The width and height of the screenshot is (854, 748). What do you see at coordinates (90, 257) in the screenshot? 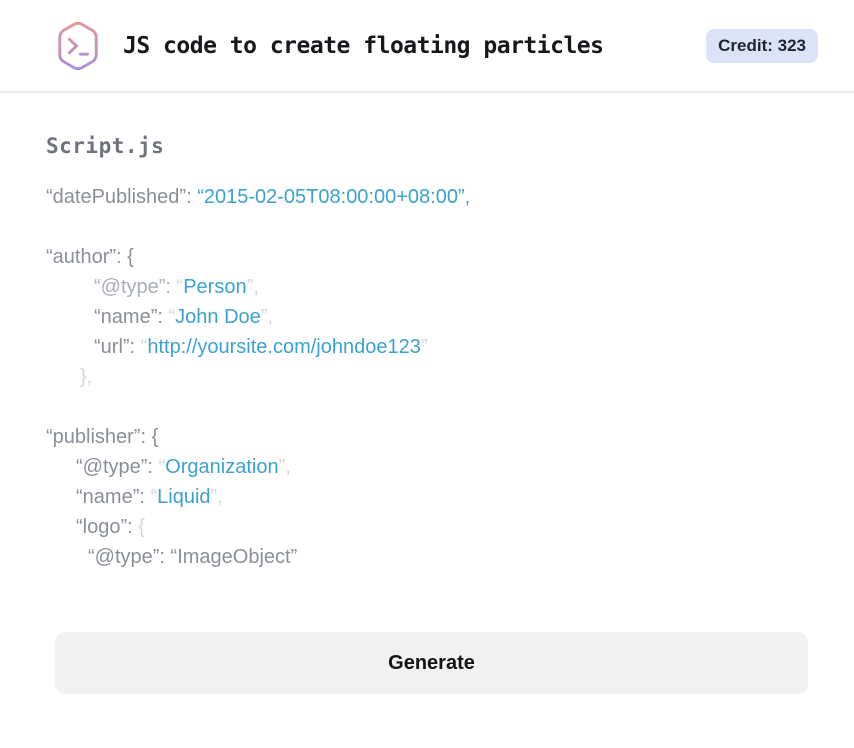
I see `code-segment-key: “author”: {` at bounding box center [90, 257].